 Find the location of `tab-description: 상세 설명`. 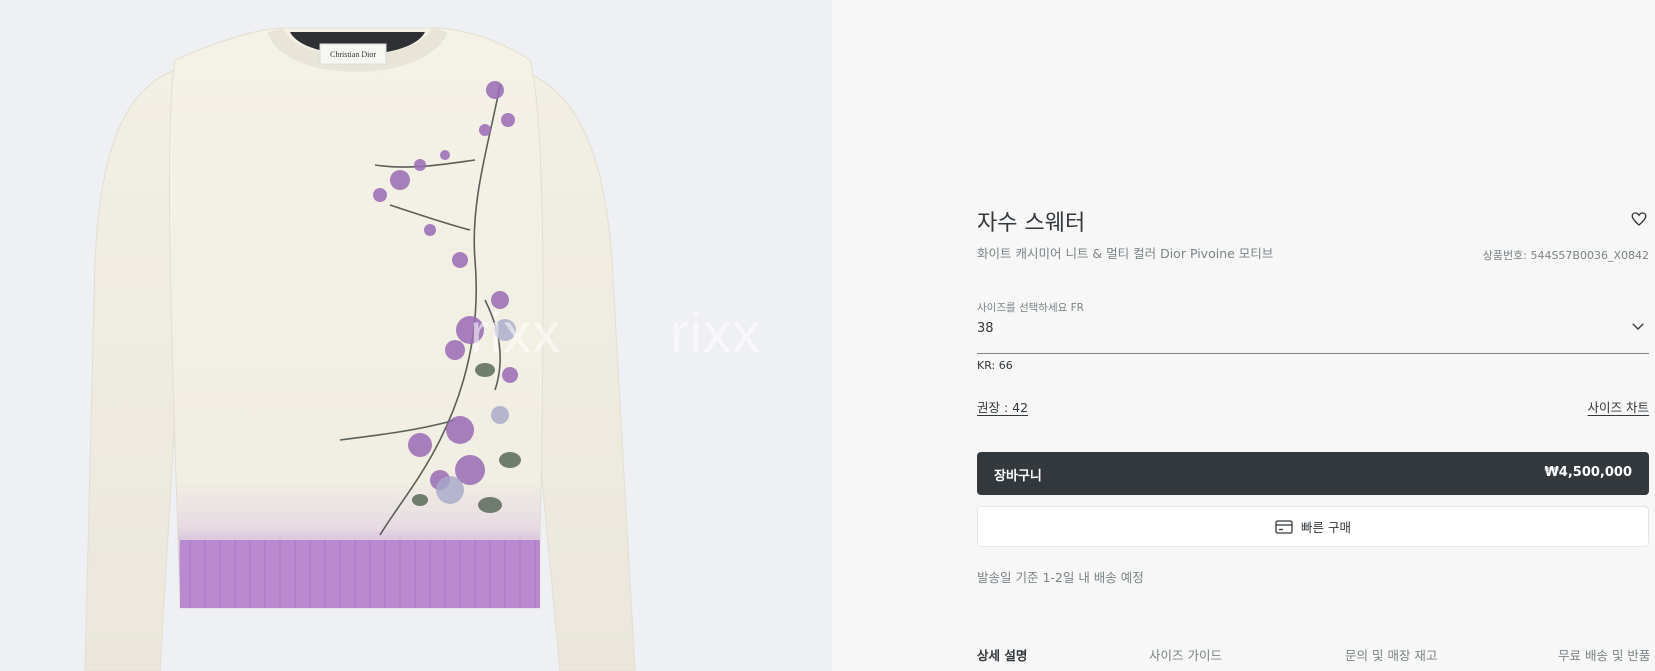

tab-description: 상세 설명 is located at coordinates (1002, 654).